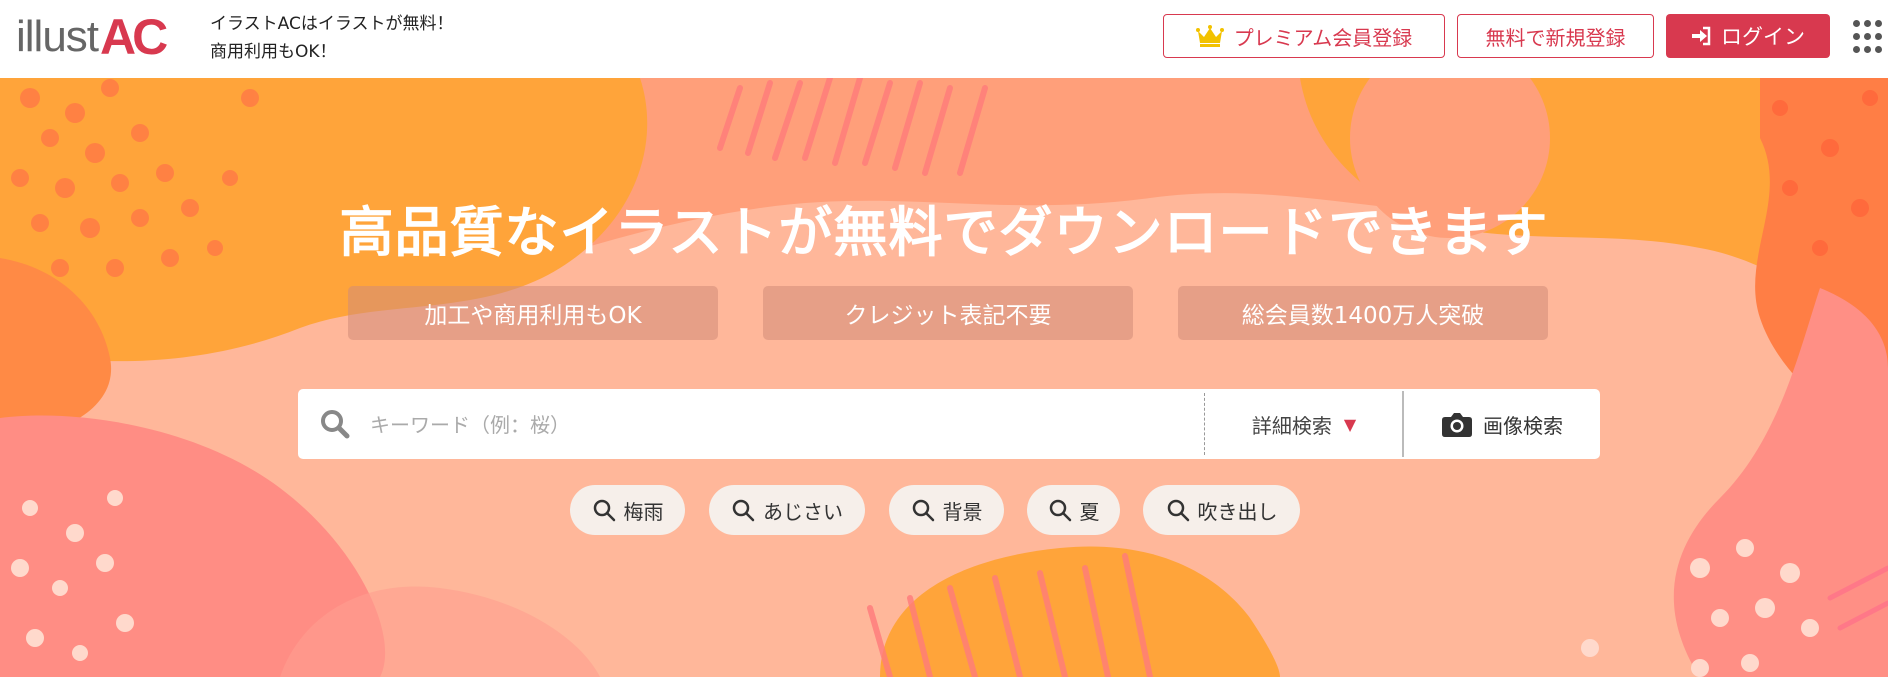  Describe the element at coordinates (134, 37) in the screenshot. I see `logo-accent: AC` at that location.